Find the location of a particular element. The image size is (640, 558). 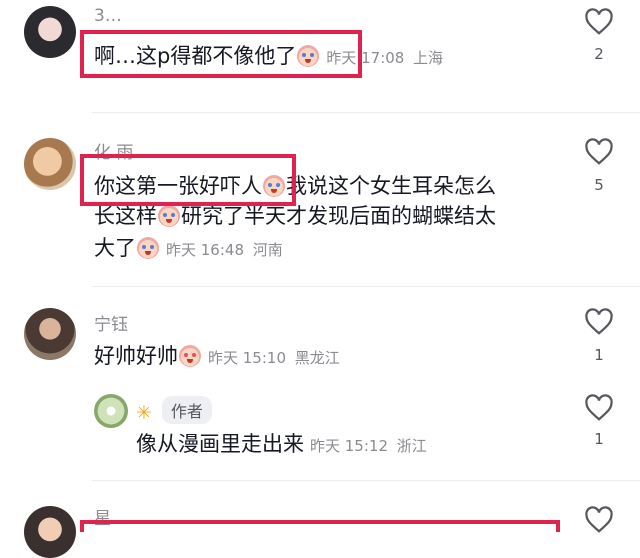

comment-body: 大了 is located at coordinates (115, 248).